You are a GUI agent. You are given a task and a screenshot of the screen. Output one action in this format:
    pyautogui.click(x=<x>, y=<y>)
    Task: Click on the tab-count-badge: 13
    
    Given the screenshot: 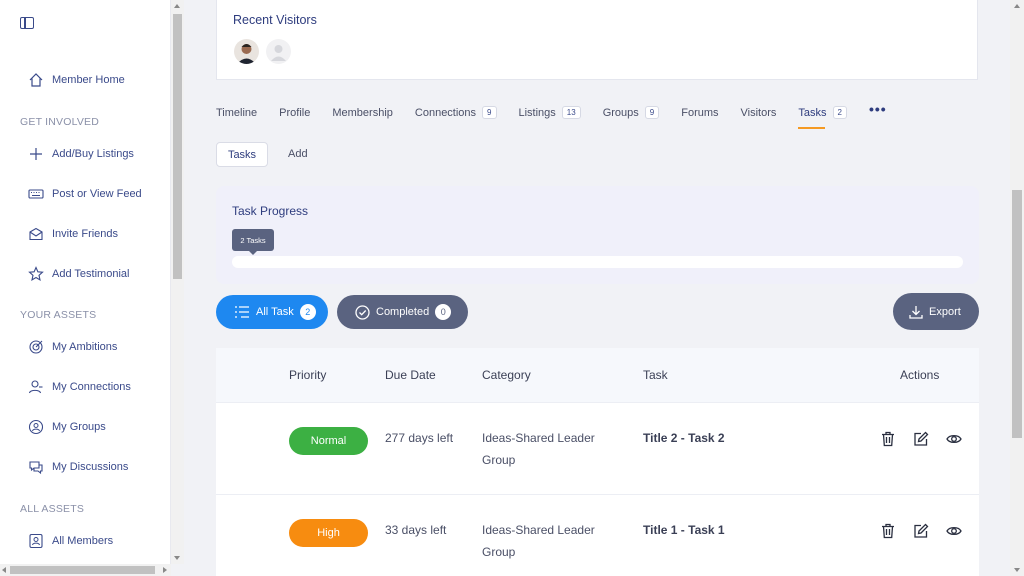 What is the action you would take?
    pyautogui.click(x=571, y=112)
    